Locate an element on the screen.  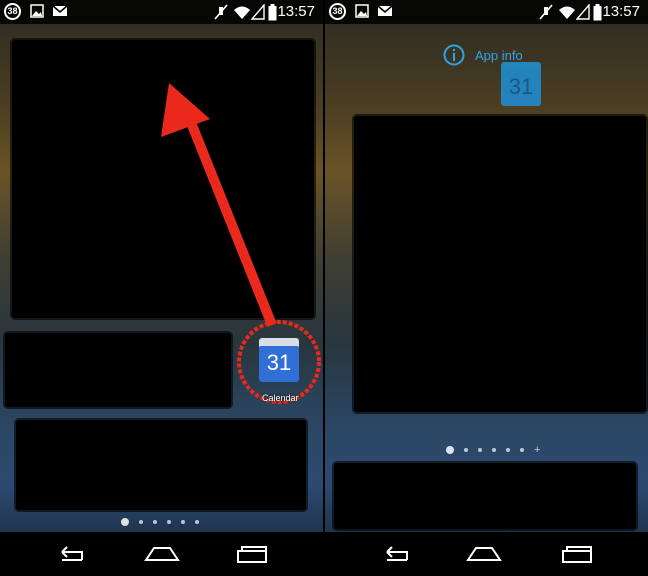
gmail-icon is located at coordinates (385, 10).